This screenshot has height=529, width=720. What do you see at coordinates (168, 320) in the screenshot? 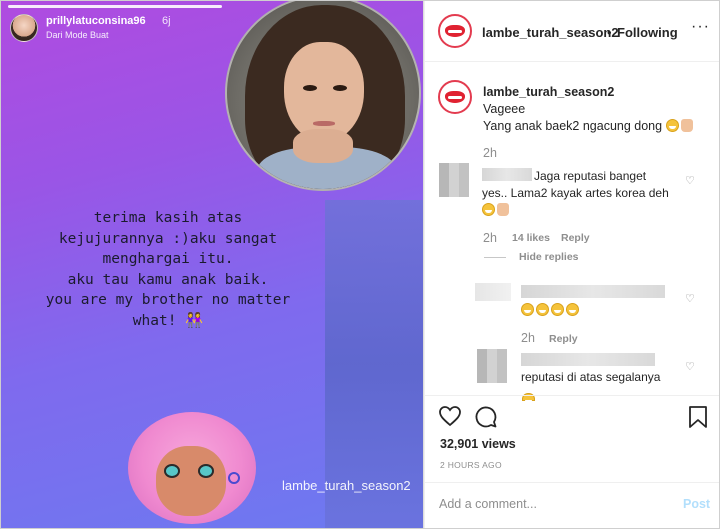
I see `story-line: what! 👭` at bounding box center [168, 320].